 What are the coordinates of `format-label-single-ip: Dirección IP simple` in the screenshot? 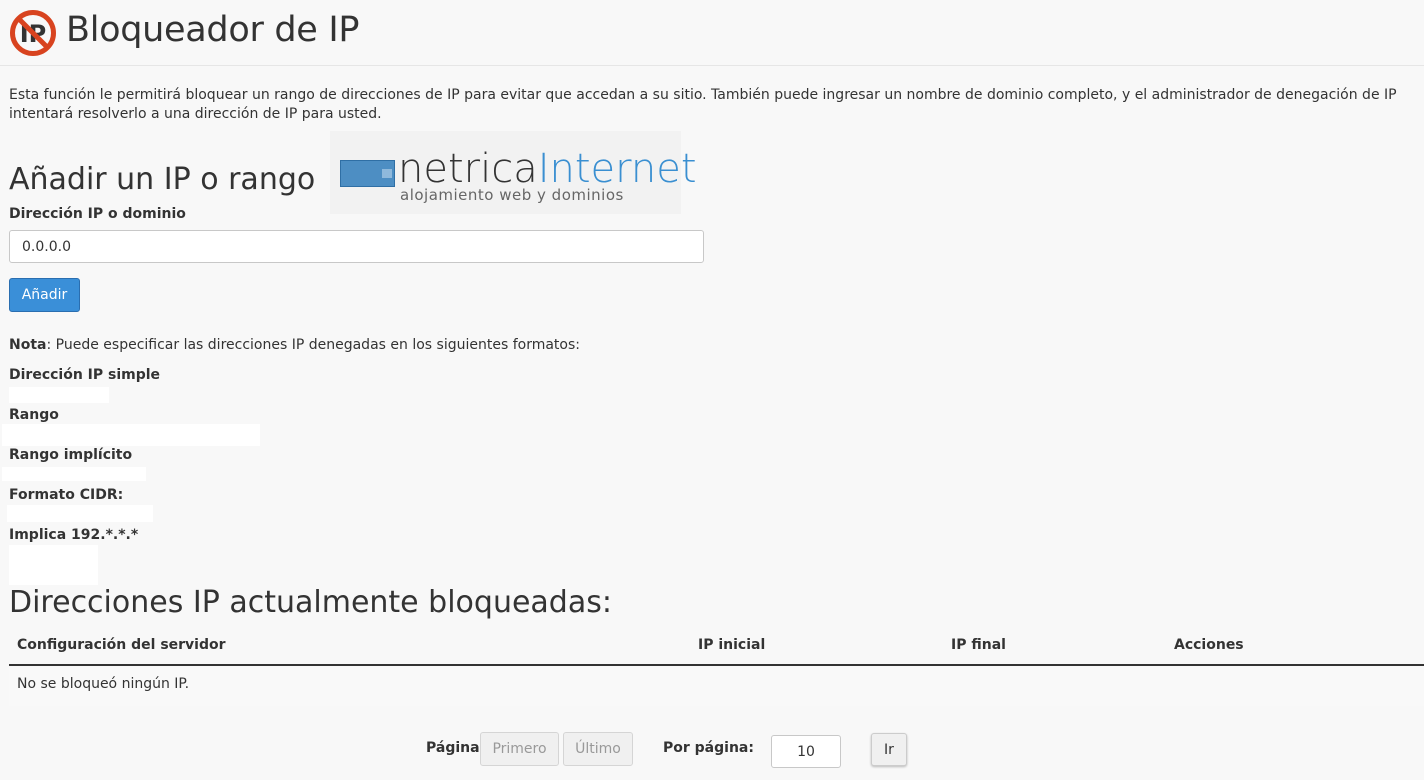 It's located at (85, 375).